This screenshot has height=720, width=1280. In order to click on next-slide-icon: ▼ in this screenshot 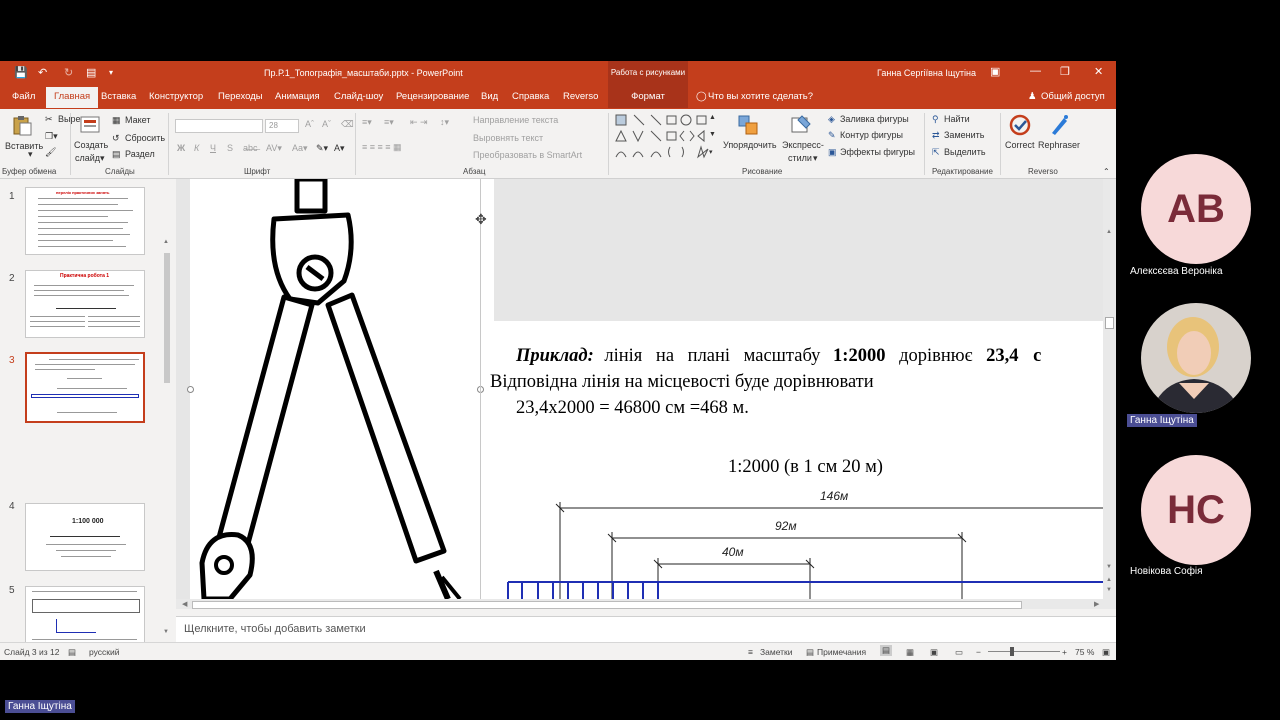, I will do `click(1109, 590)`.